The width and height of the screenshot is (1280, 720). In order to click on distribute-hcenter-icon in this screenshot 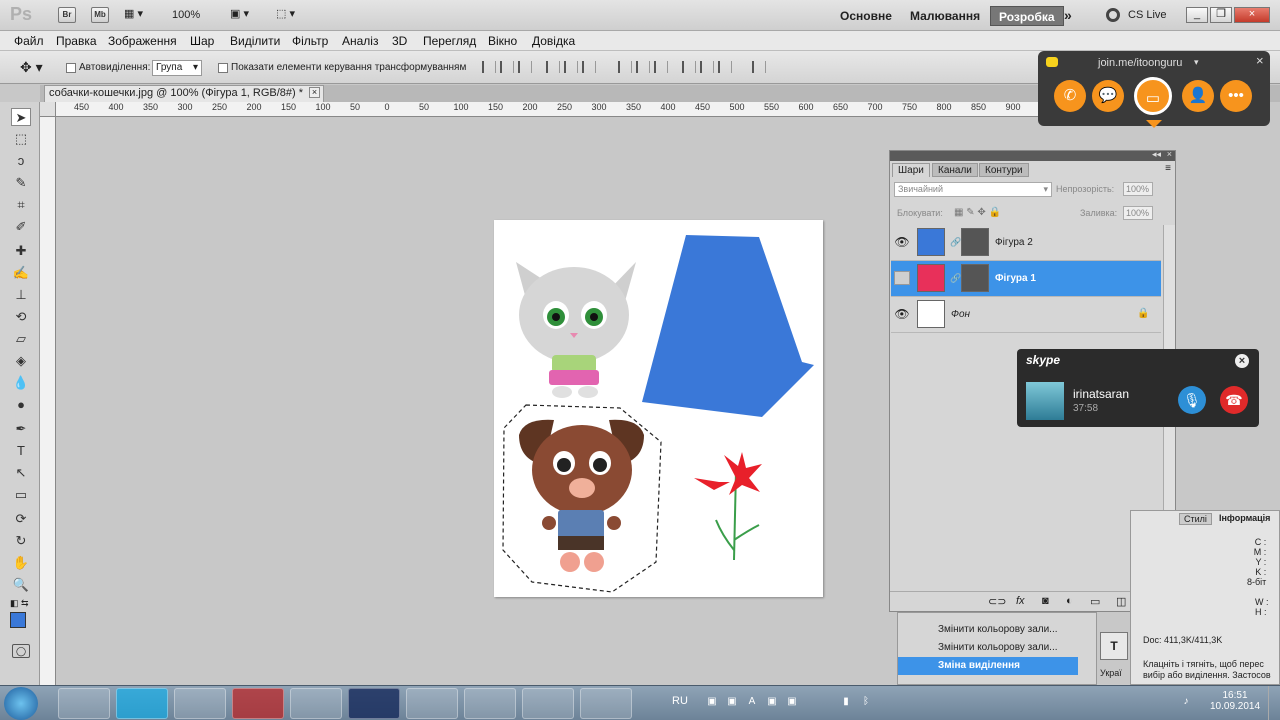, I will do `click(707, 67)`.